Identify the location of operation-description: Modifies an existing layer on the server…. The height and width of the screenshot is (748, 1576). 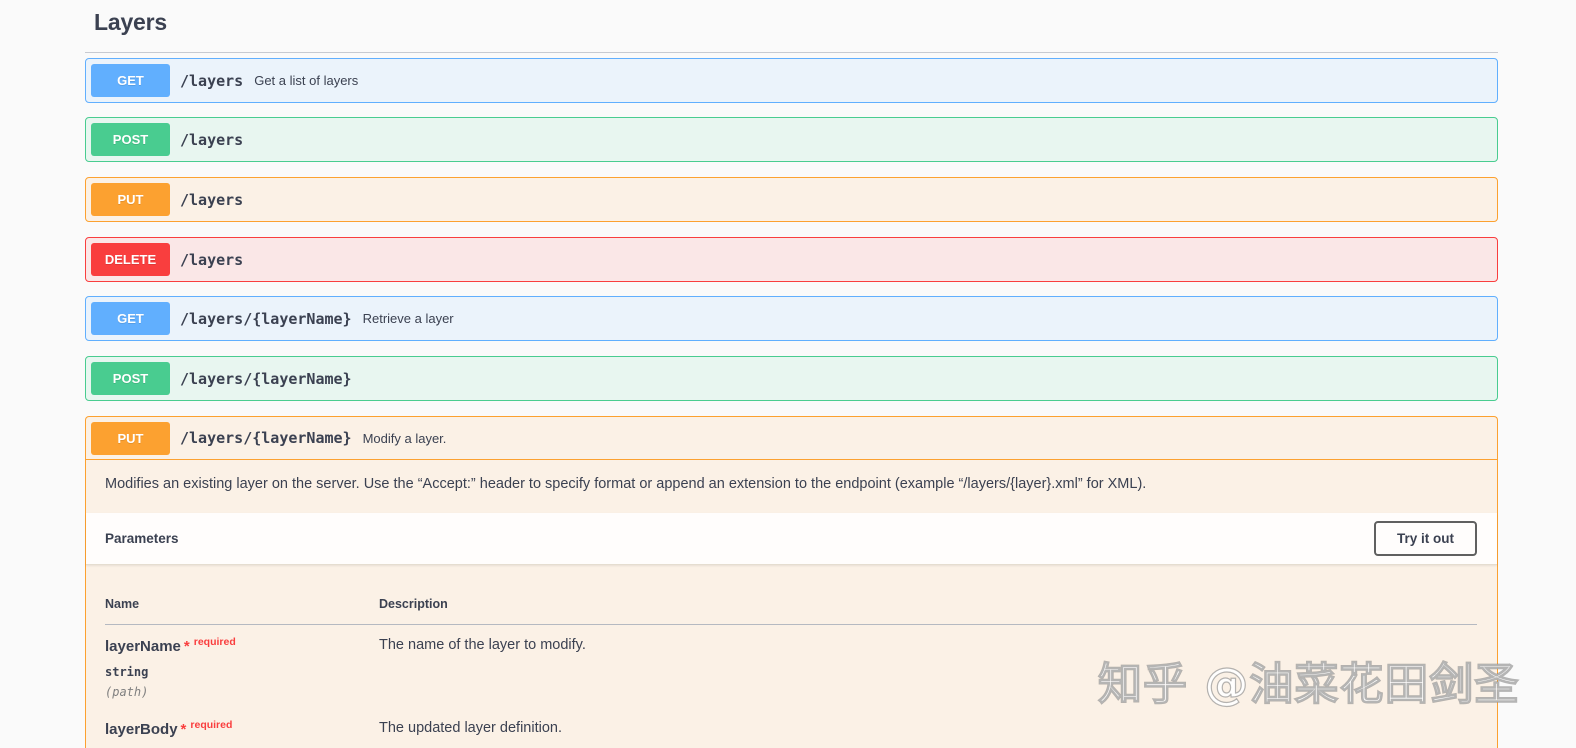
(626, 484).